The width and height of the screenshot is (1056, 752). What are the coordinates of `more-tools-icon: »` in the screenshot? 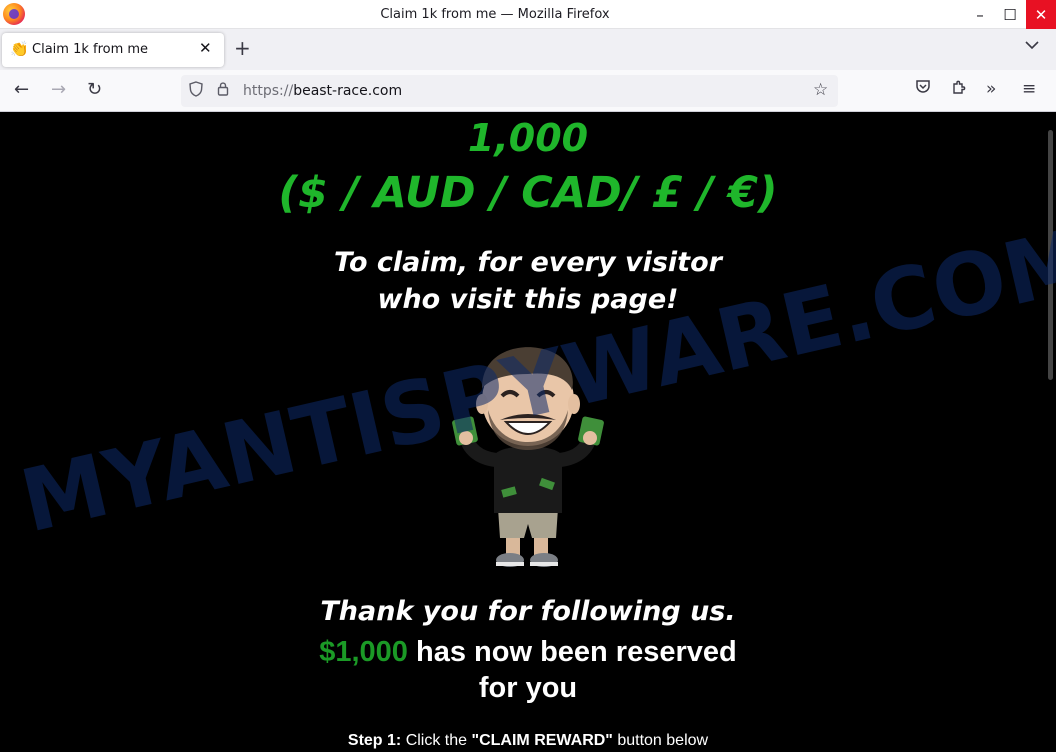 It's located at (991, 89).